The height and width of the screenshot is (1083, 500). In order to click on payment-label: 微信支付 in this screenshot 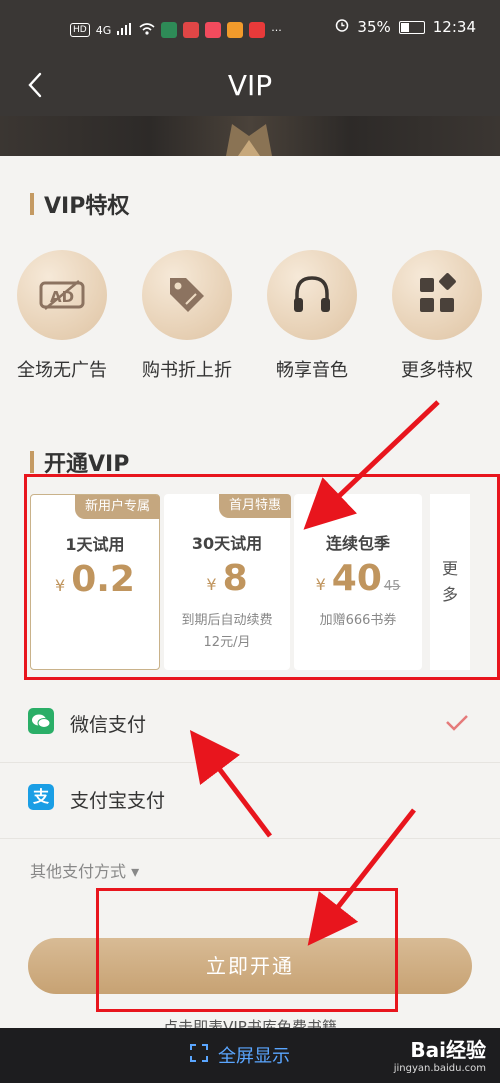, I will do `click(108, 725)`.